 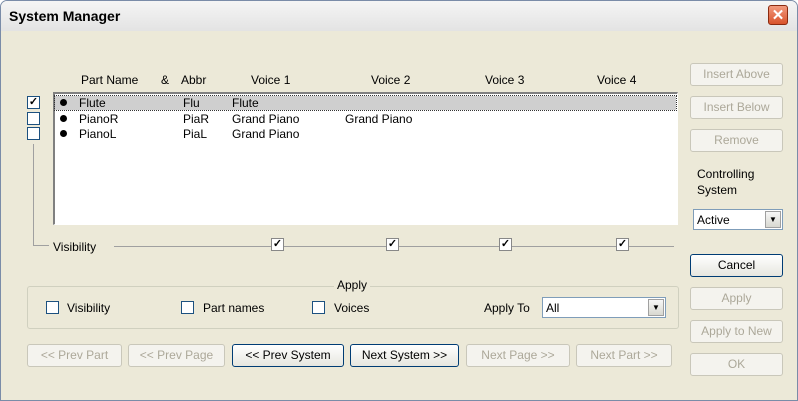 What do you see at coordinates (507, 308) in the screenshot?
I see `apply-to-label: Apply To` at bounding box center [507, 308].